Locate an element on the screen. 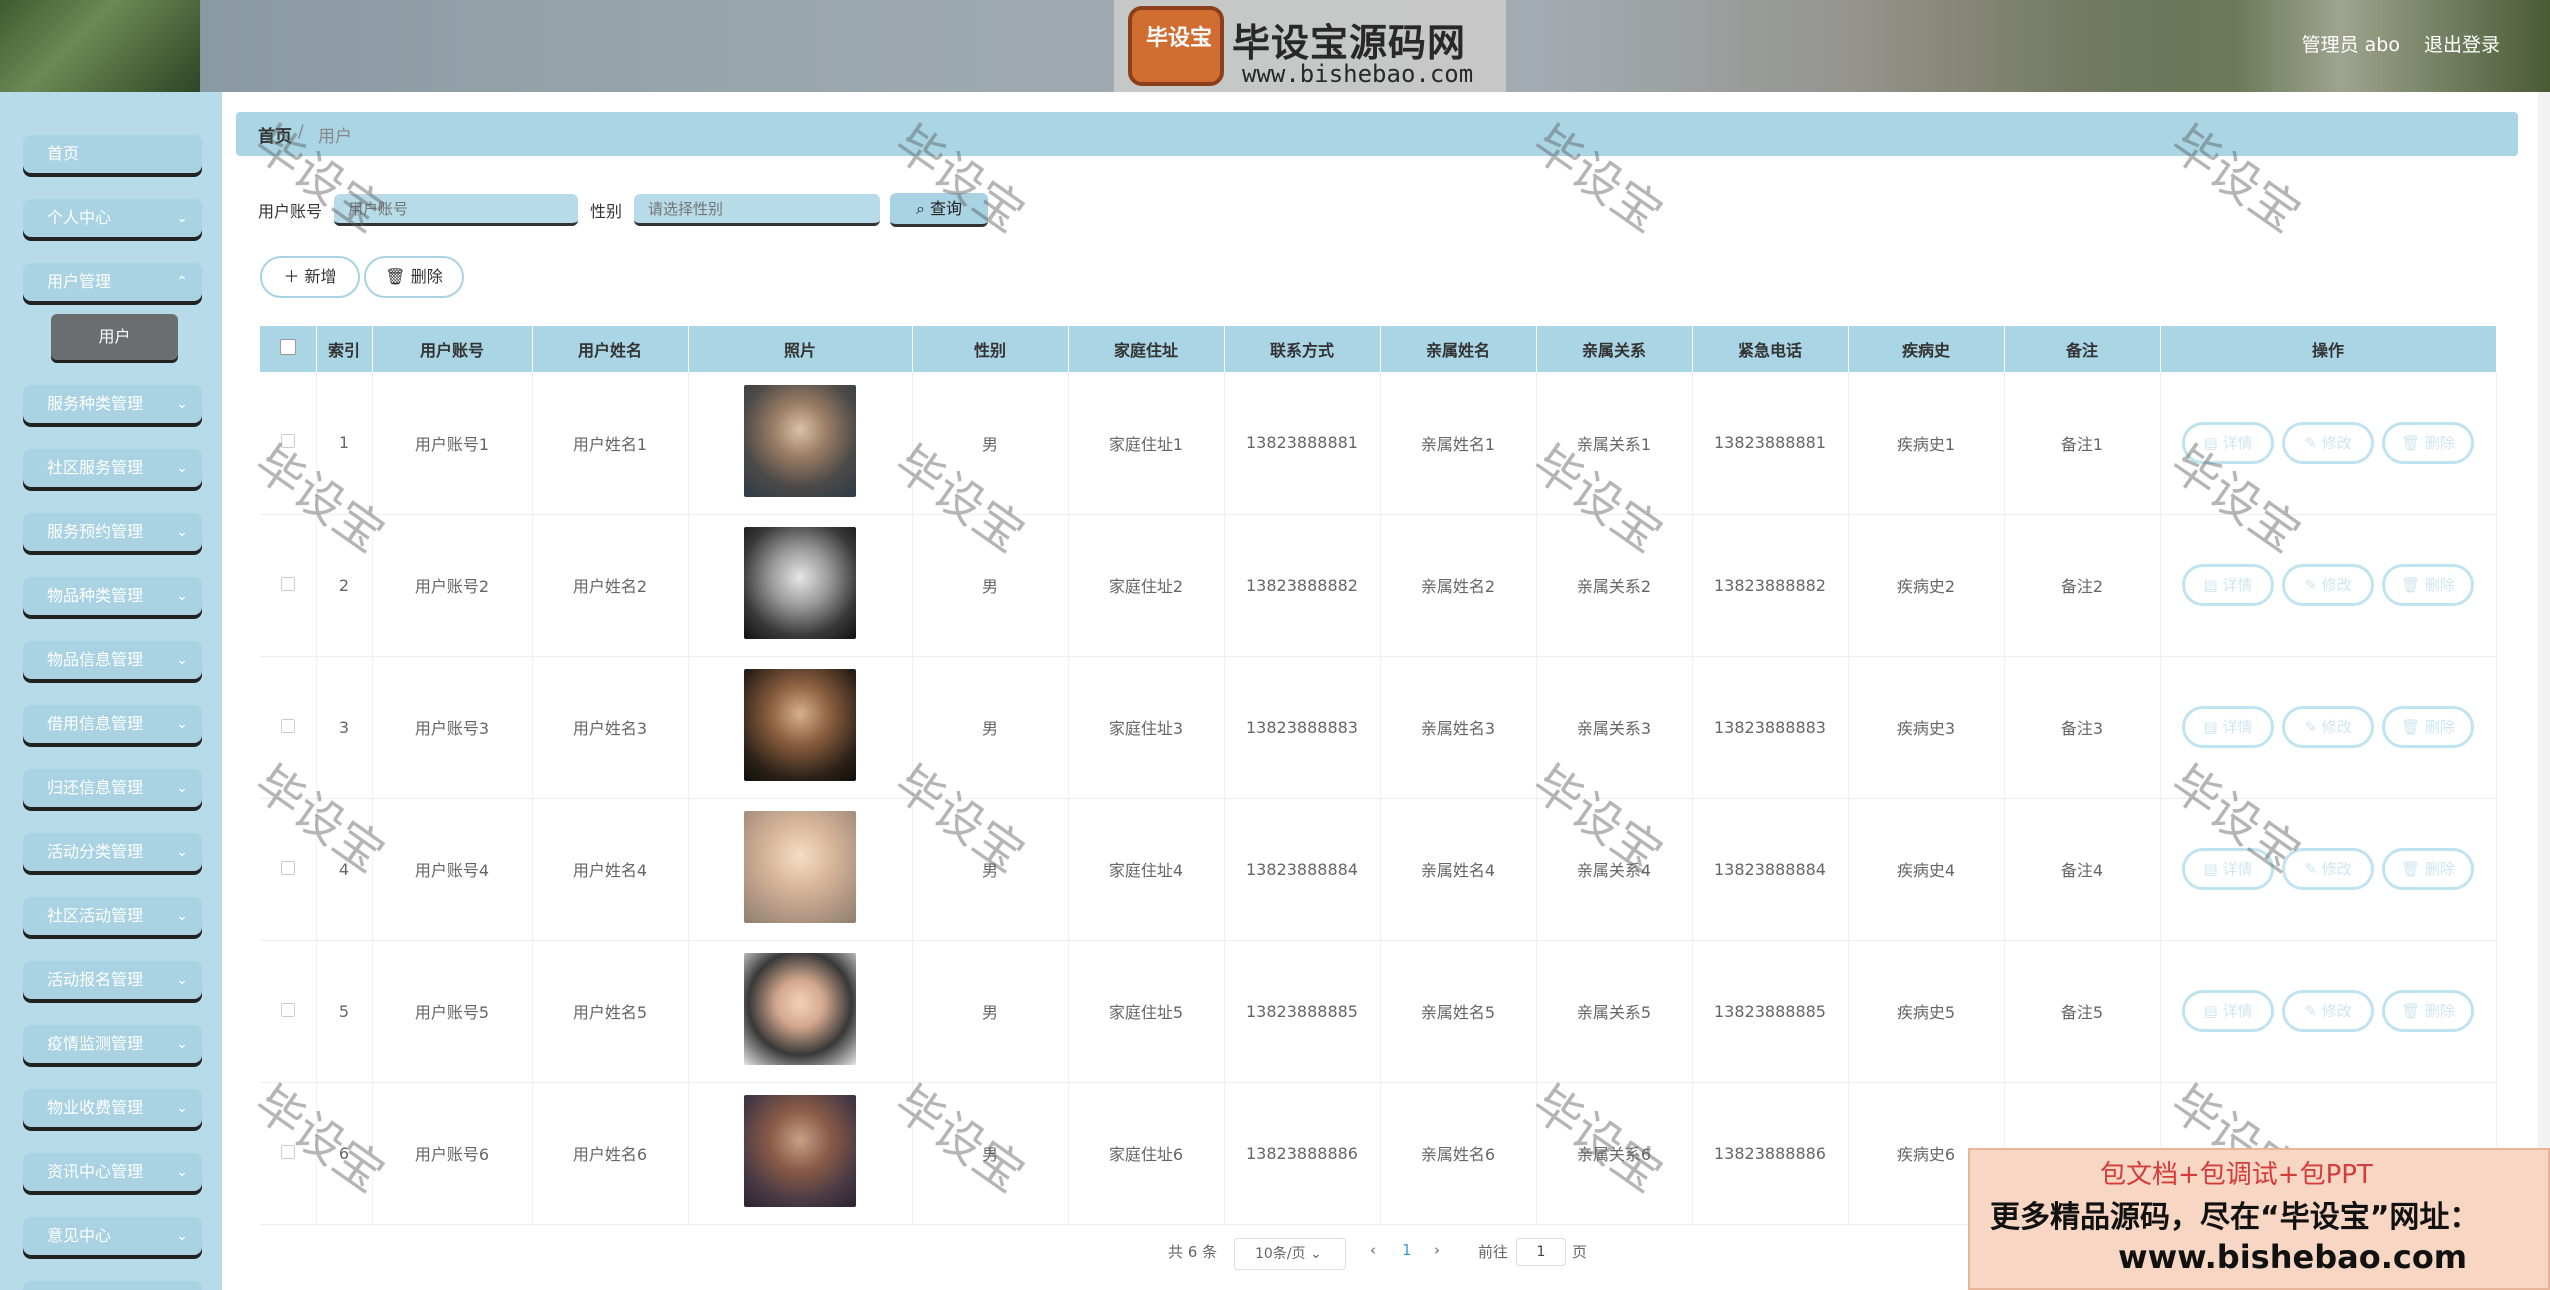 The width and height of the screenshot is (2550, 1290). trash-icon: 🗑 is located at coordinates (2411, 585).